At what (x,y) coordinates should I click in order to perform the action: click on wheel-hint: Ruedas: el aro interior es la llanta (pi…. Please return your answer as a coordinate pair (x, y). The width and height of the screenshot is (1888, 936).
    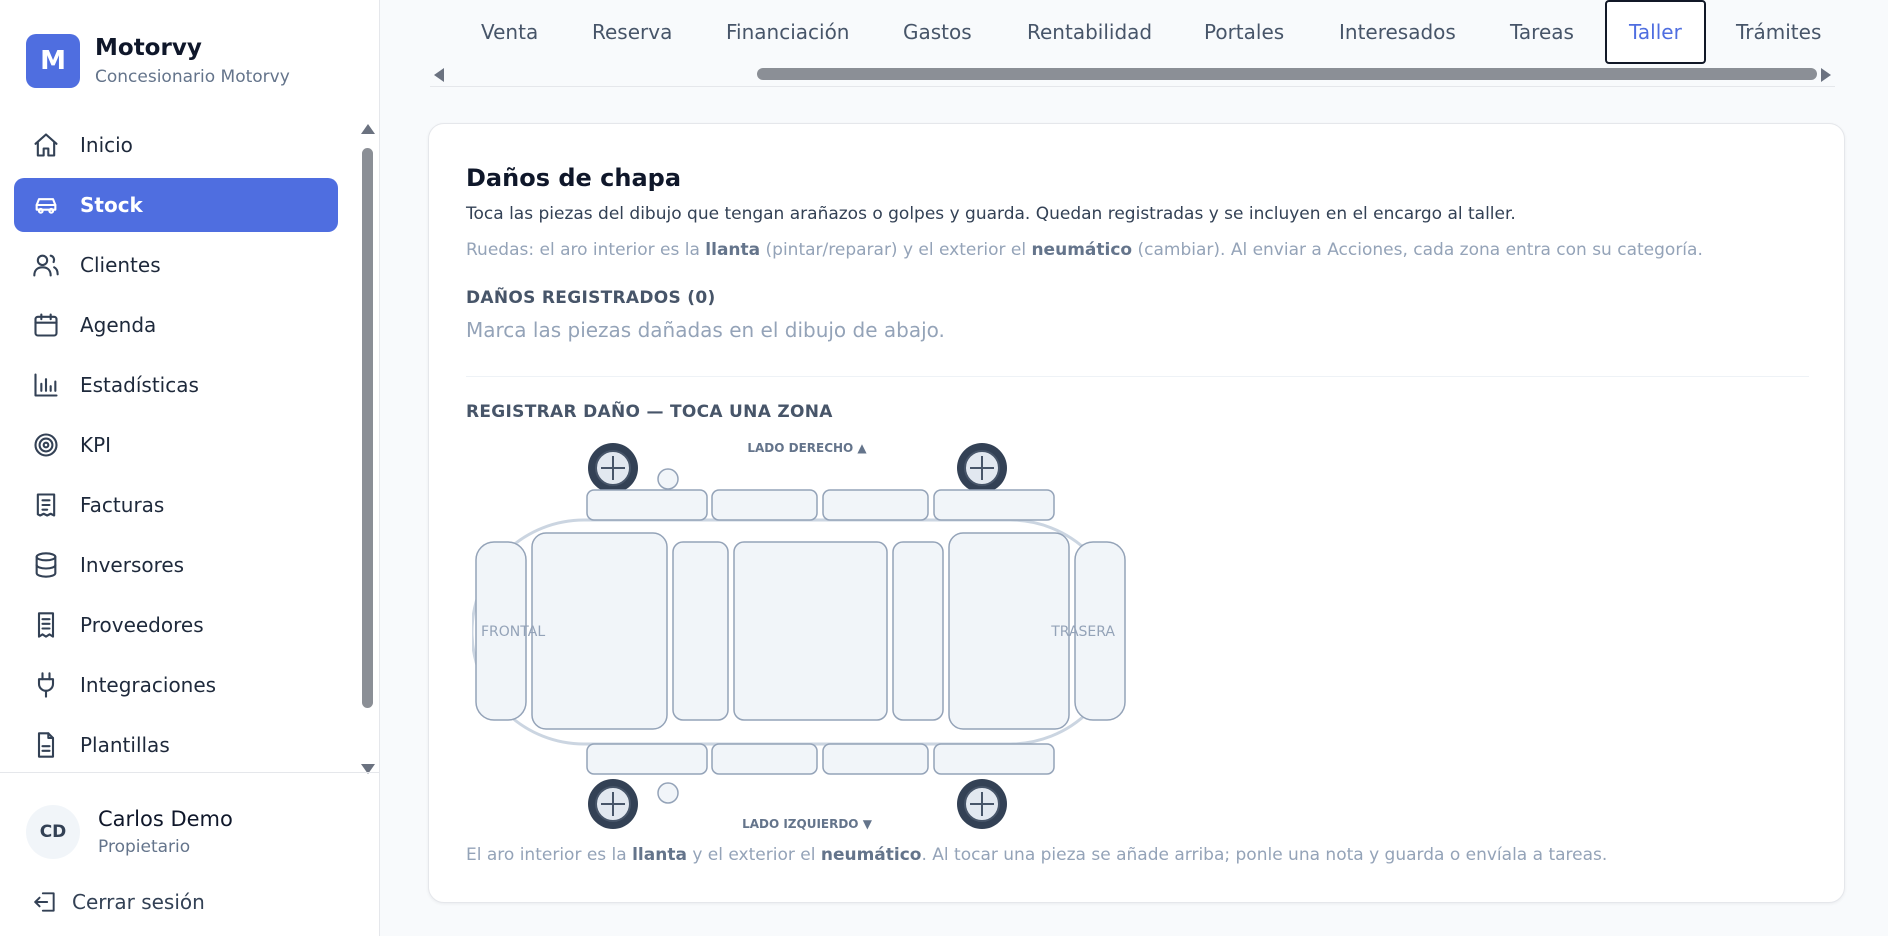
    Looking at the image, I should click on (1084, 250).